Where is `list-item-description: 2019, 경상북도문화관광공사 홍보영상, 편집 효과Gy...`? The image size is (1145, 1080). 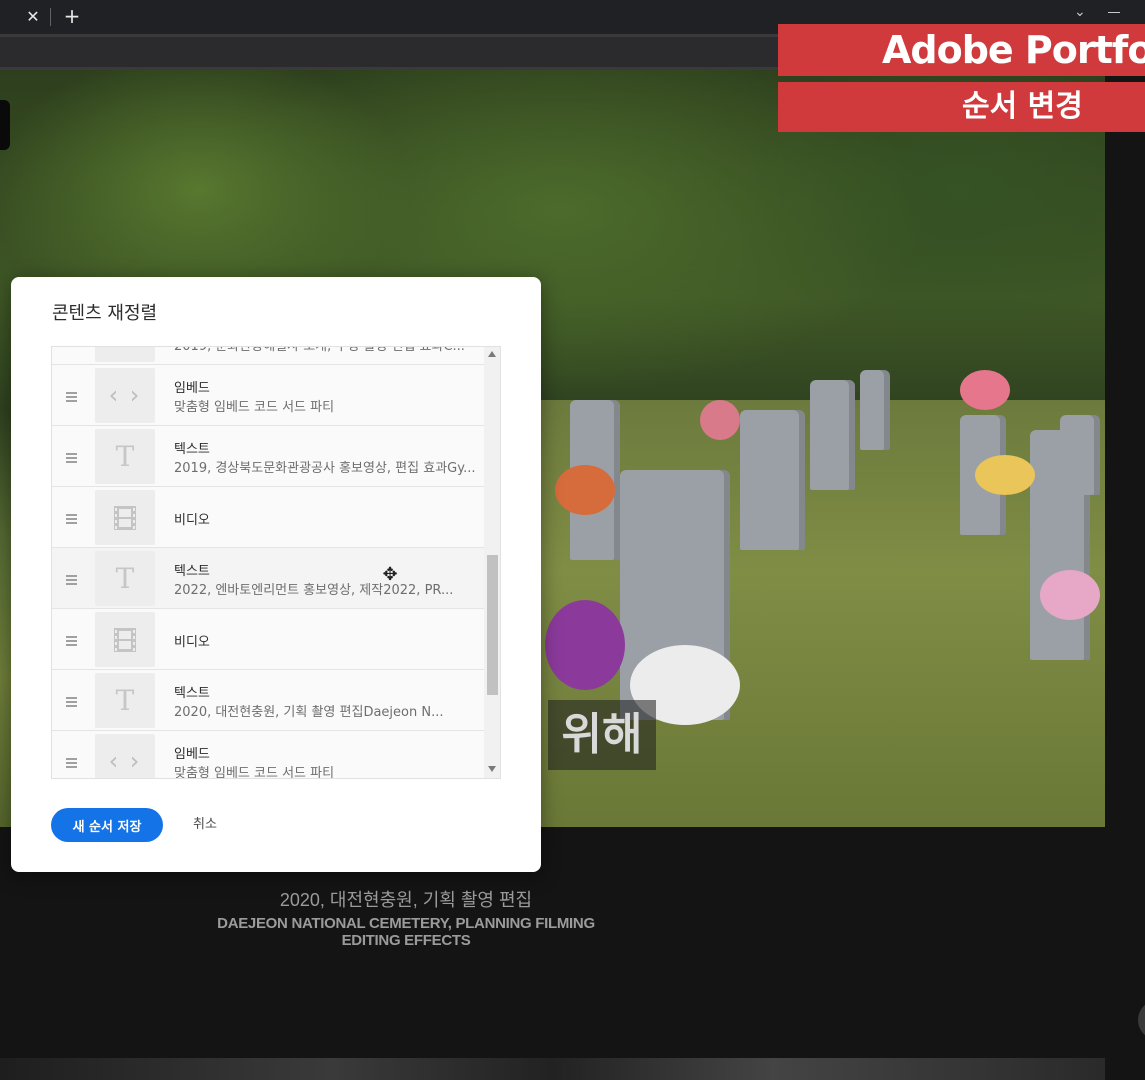
list-item-description: 2019, 경상북도문화관광공사 홍보영상, 편집 효과Gy... is located at coordinates (325, 468).